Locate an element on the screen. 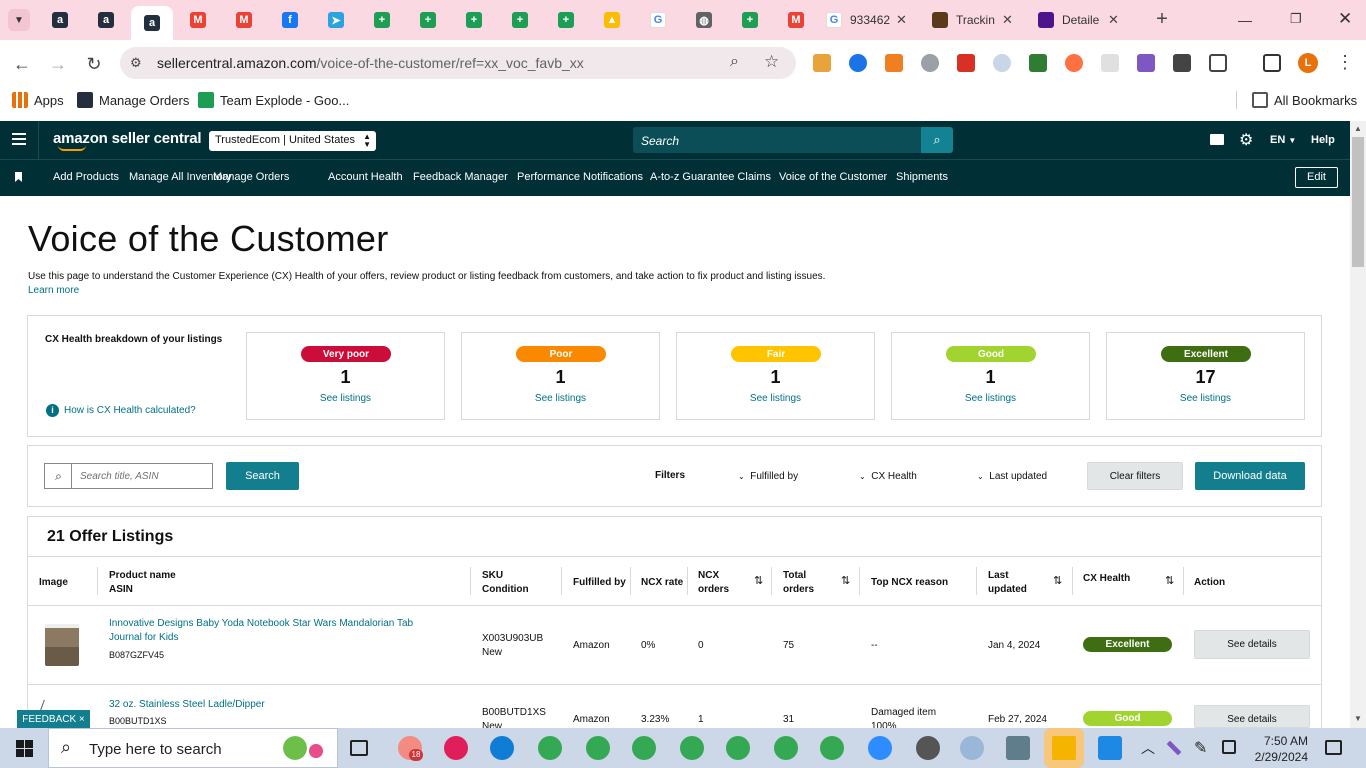  minimize-icon: — is located at coordinates (1245, 20).